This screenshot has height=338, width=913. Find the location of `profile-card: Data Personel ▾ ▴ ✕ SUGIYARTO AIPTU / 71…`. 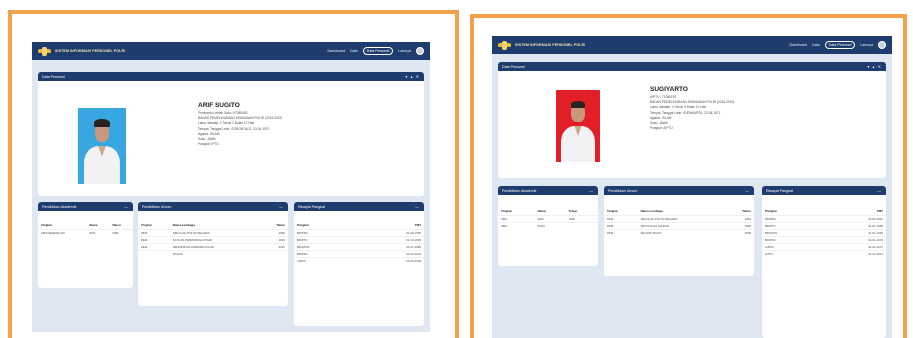

profile-card: Data Personel ▾ ▴ ✕ SUGIYARTO AIPTU / 71… is located at coordinates (692, 120).